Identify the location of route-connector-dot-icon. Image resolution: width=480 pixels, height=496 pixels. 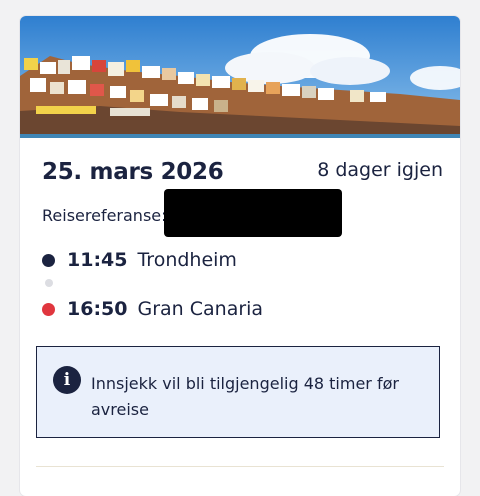
(49, 283).